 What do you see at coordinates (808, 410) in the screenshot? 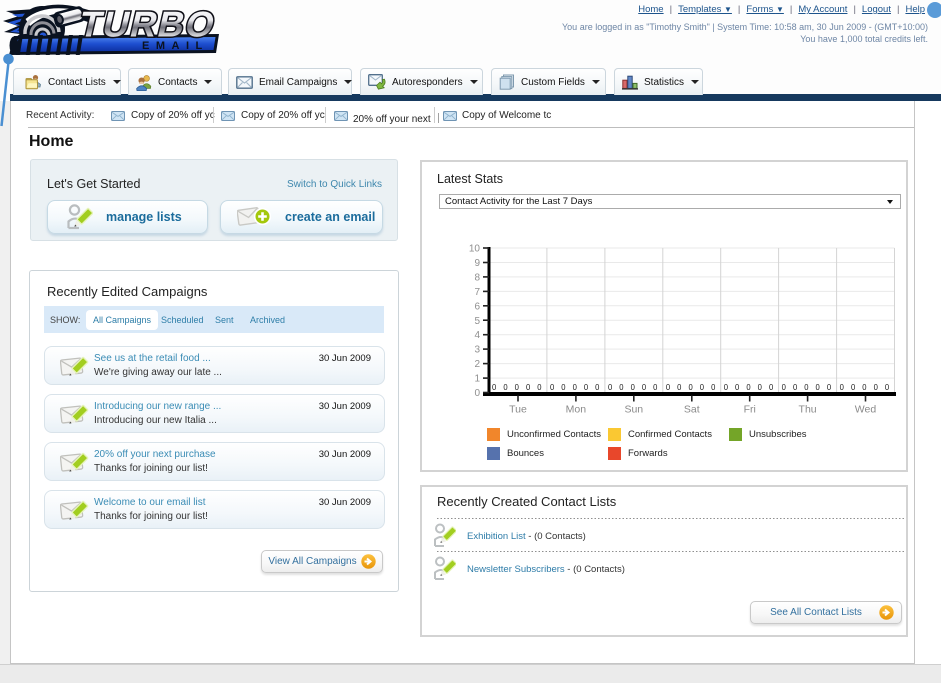
I see `svg-text: Thu` at bounding box center [808, 410].